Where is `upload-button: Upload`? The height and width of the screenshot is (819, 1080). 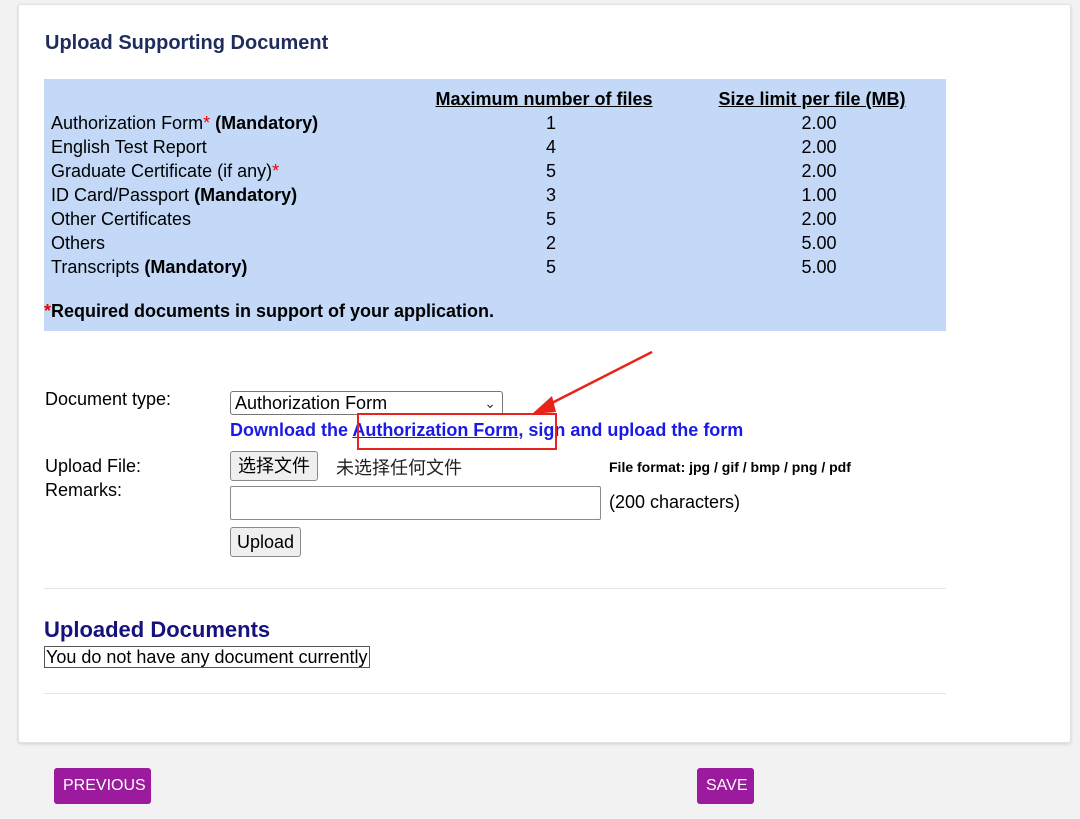
upload-button: Upload is located at coordinates (266, 542).